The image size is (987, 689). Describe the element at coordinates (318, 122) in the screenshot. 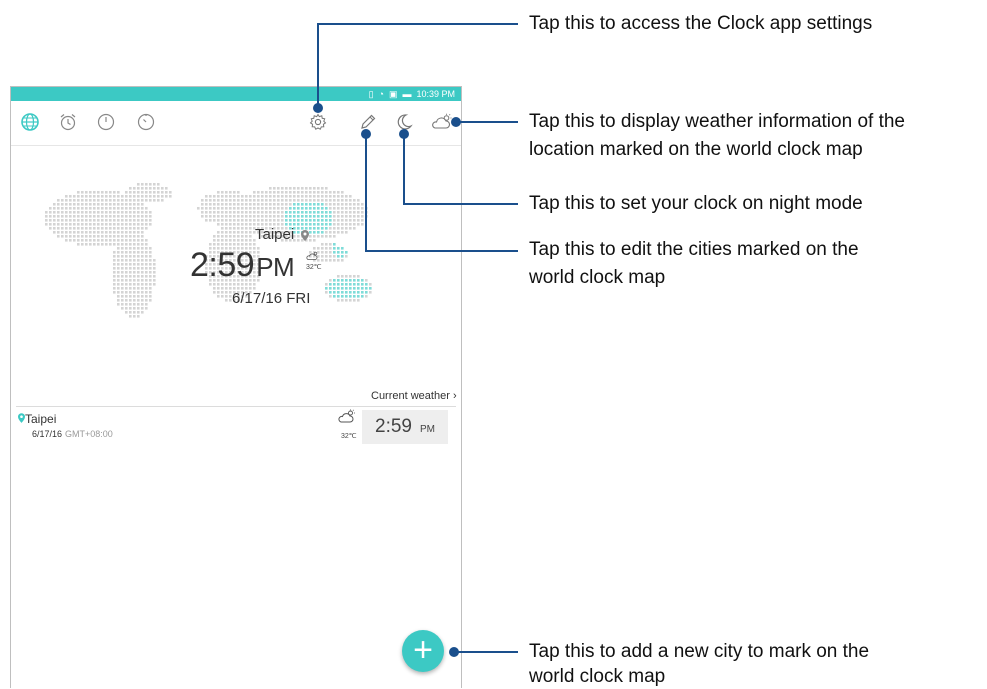

I see `settings-button` at that location.